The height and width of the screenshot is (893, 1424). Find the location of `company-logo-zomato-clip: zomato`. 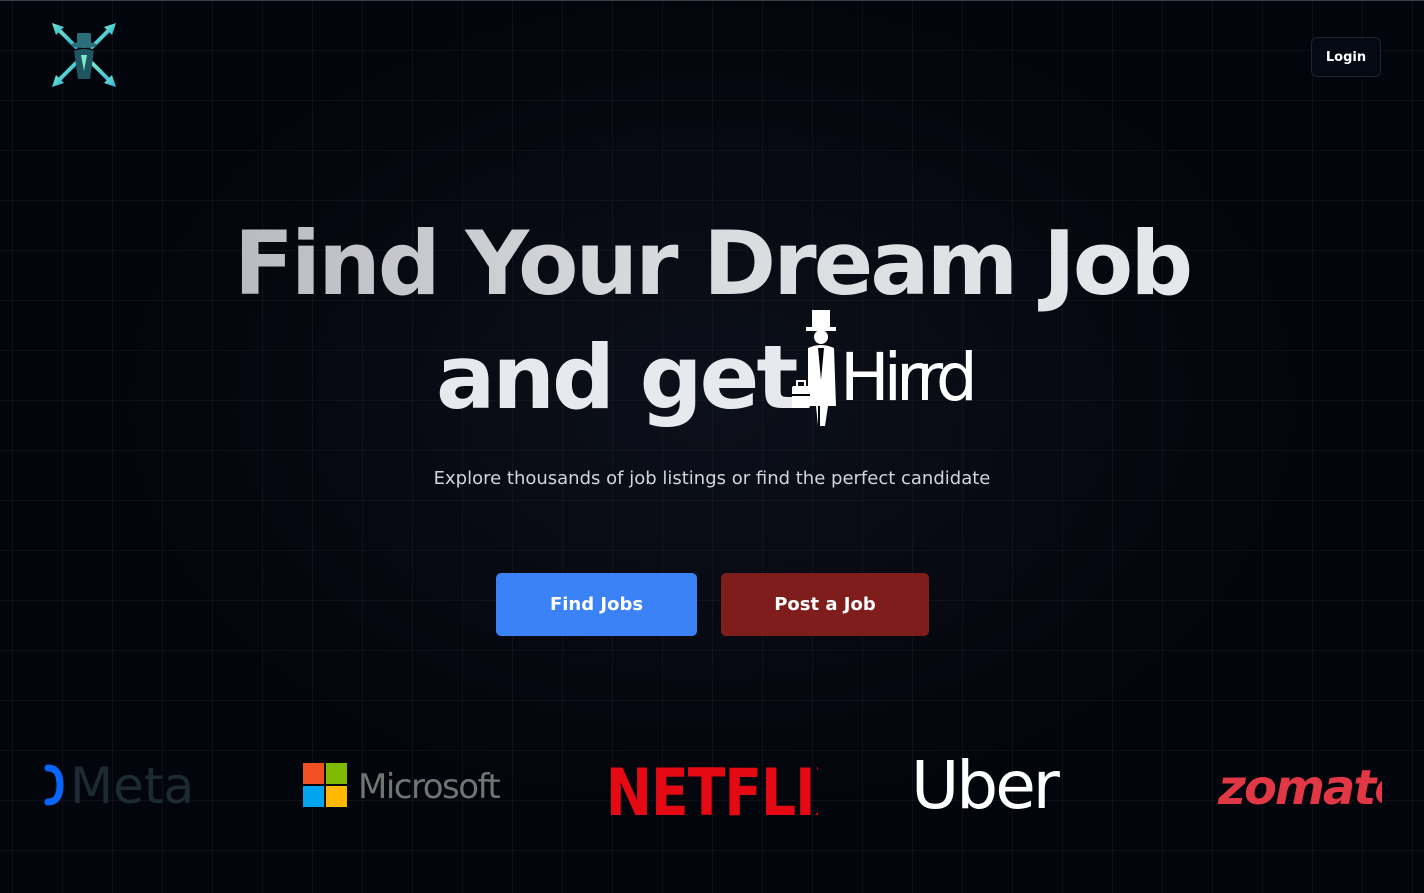

company-logo-zomato-clip: zomato is located at coordinates (1299, 785).